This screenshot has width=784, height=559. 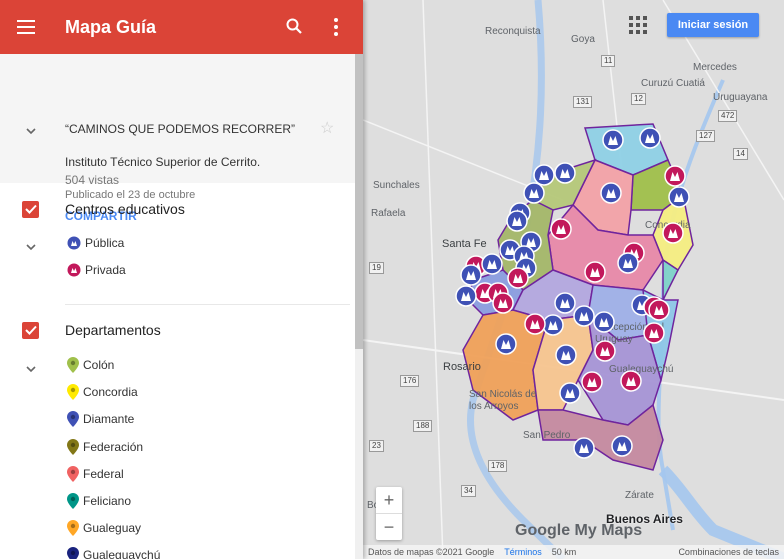 What do you see at coordinates (112, 528) in the screenshot?
I see `legend-item-label: Gualeguay` at bounding box center [112, 528].